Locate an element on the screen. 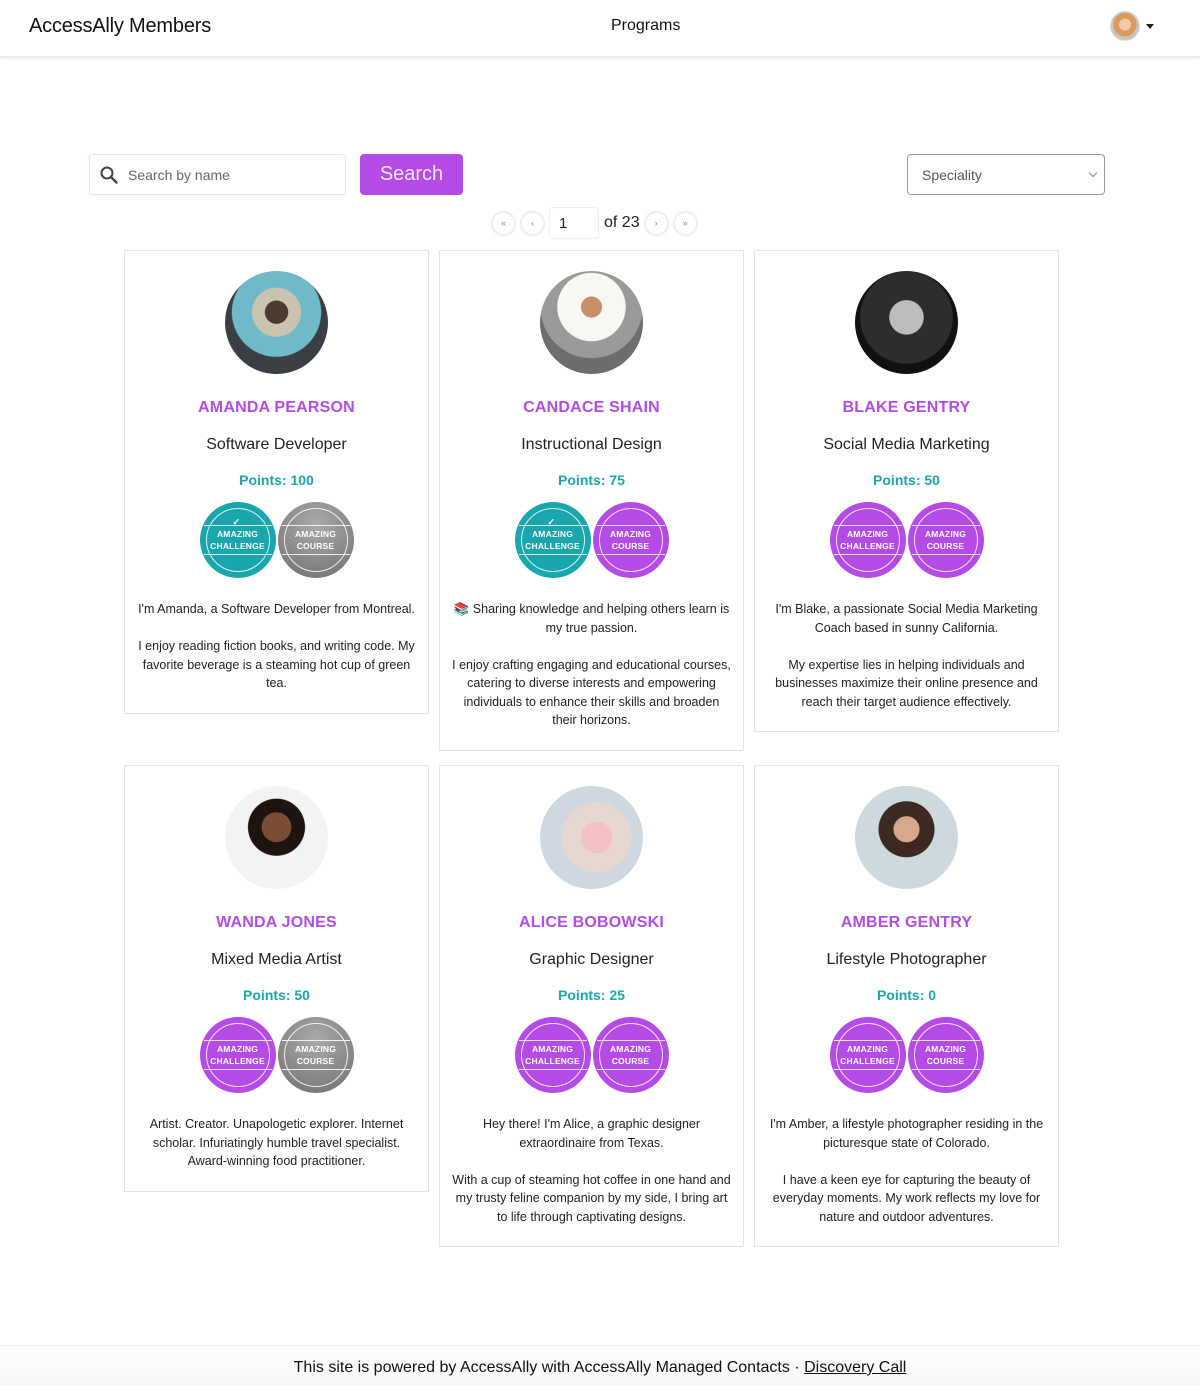  chevron-down-icon is located at coordinates (1093, 172).